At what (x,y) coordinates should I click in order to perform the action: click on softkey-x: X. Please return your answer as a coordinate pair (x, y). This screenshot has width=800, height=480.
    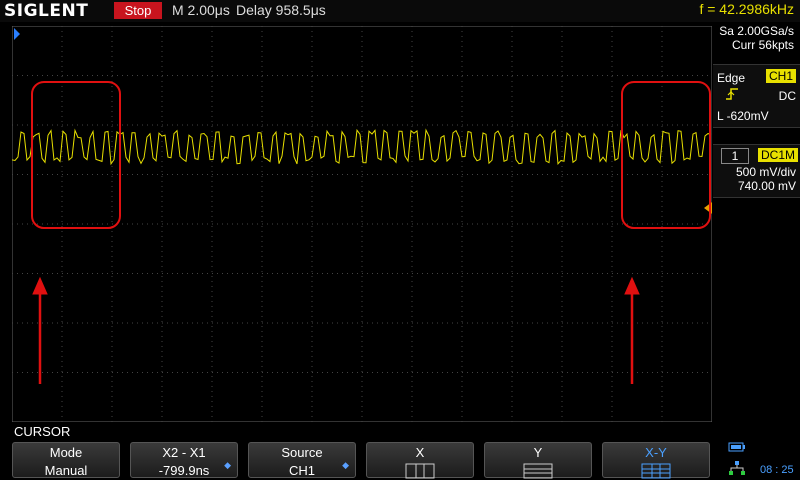
    Looking at the image, I should click on (420, 460).